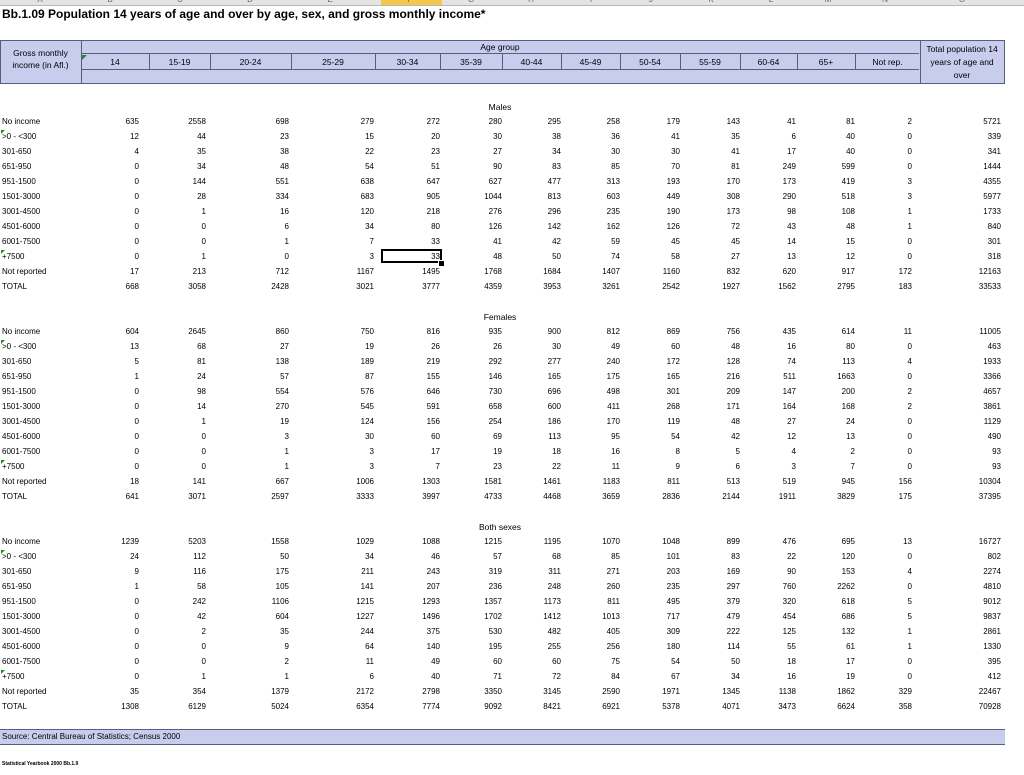 Image resolution: width=1024 pixels, height=775 pixels. I want to click on table-cell: 329, so click(892, 691).